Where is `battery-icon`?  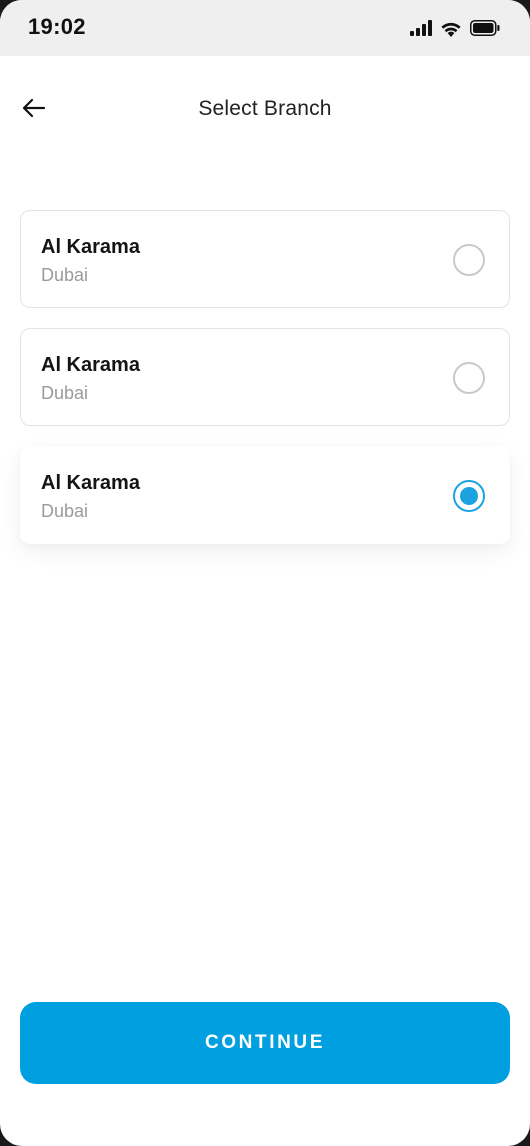
battery-icon is located at coordinates (485, 28).